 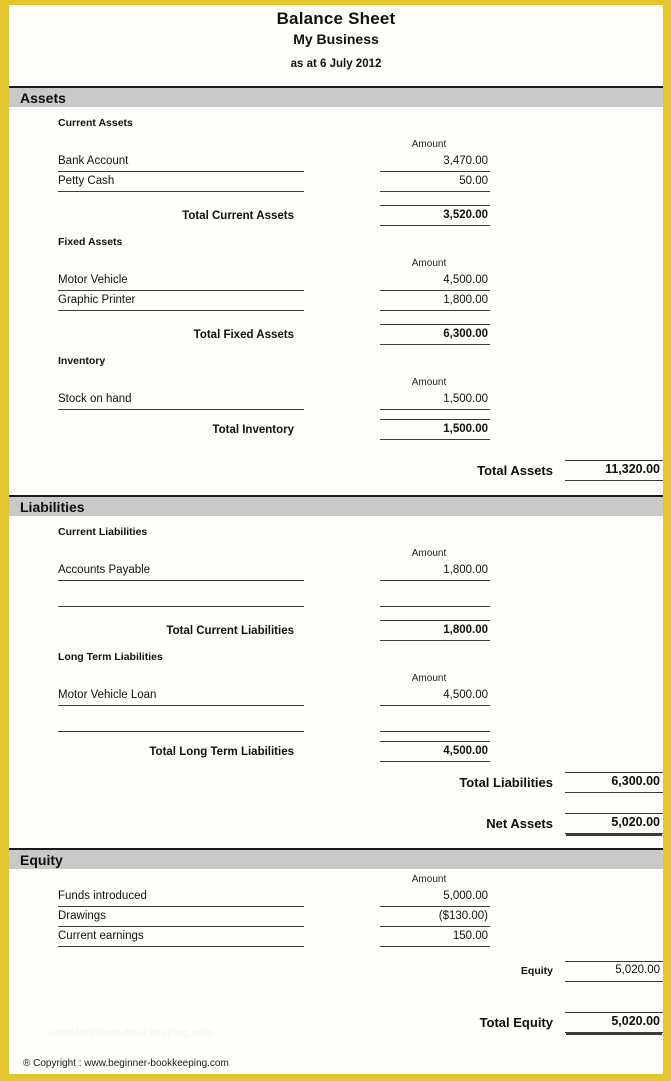 I want to click on grand-total-liabilities: Total Liabilities 6,300.00, so click(x=336, y=782).